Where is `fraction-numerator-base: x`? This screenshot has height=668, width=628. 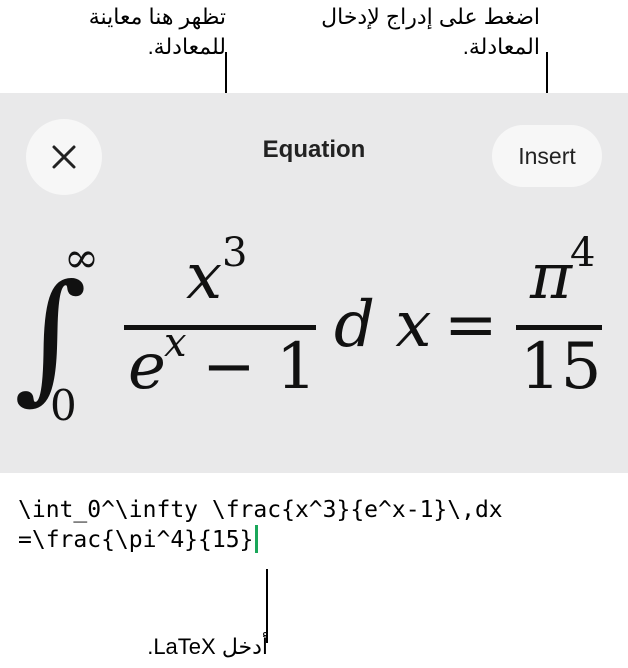
fraction-numerator-base: x is located at coordinates (204, 277).